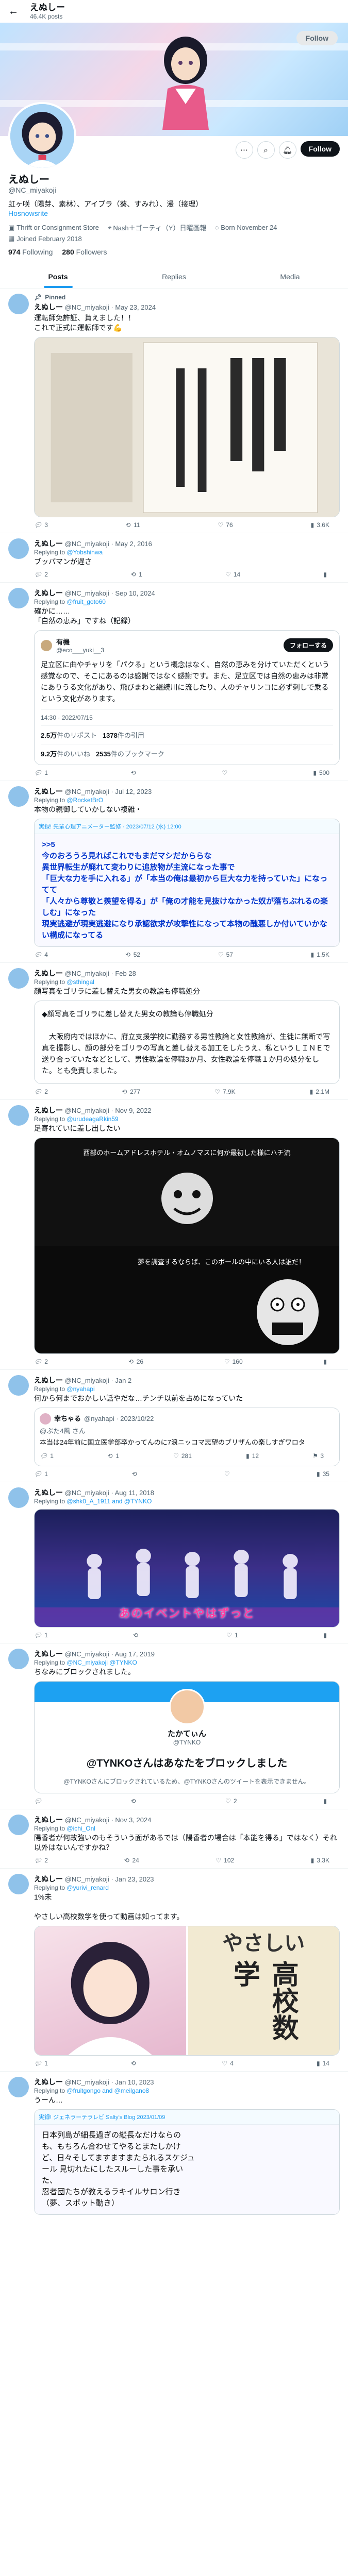 Image resolution: width=348 pixels, height=2576 pixels. What do you see at coordinates (84, 252) in the screenshot?
I see `followers-link: 280 Followers` at bounding box center [84, 252].